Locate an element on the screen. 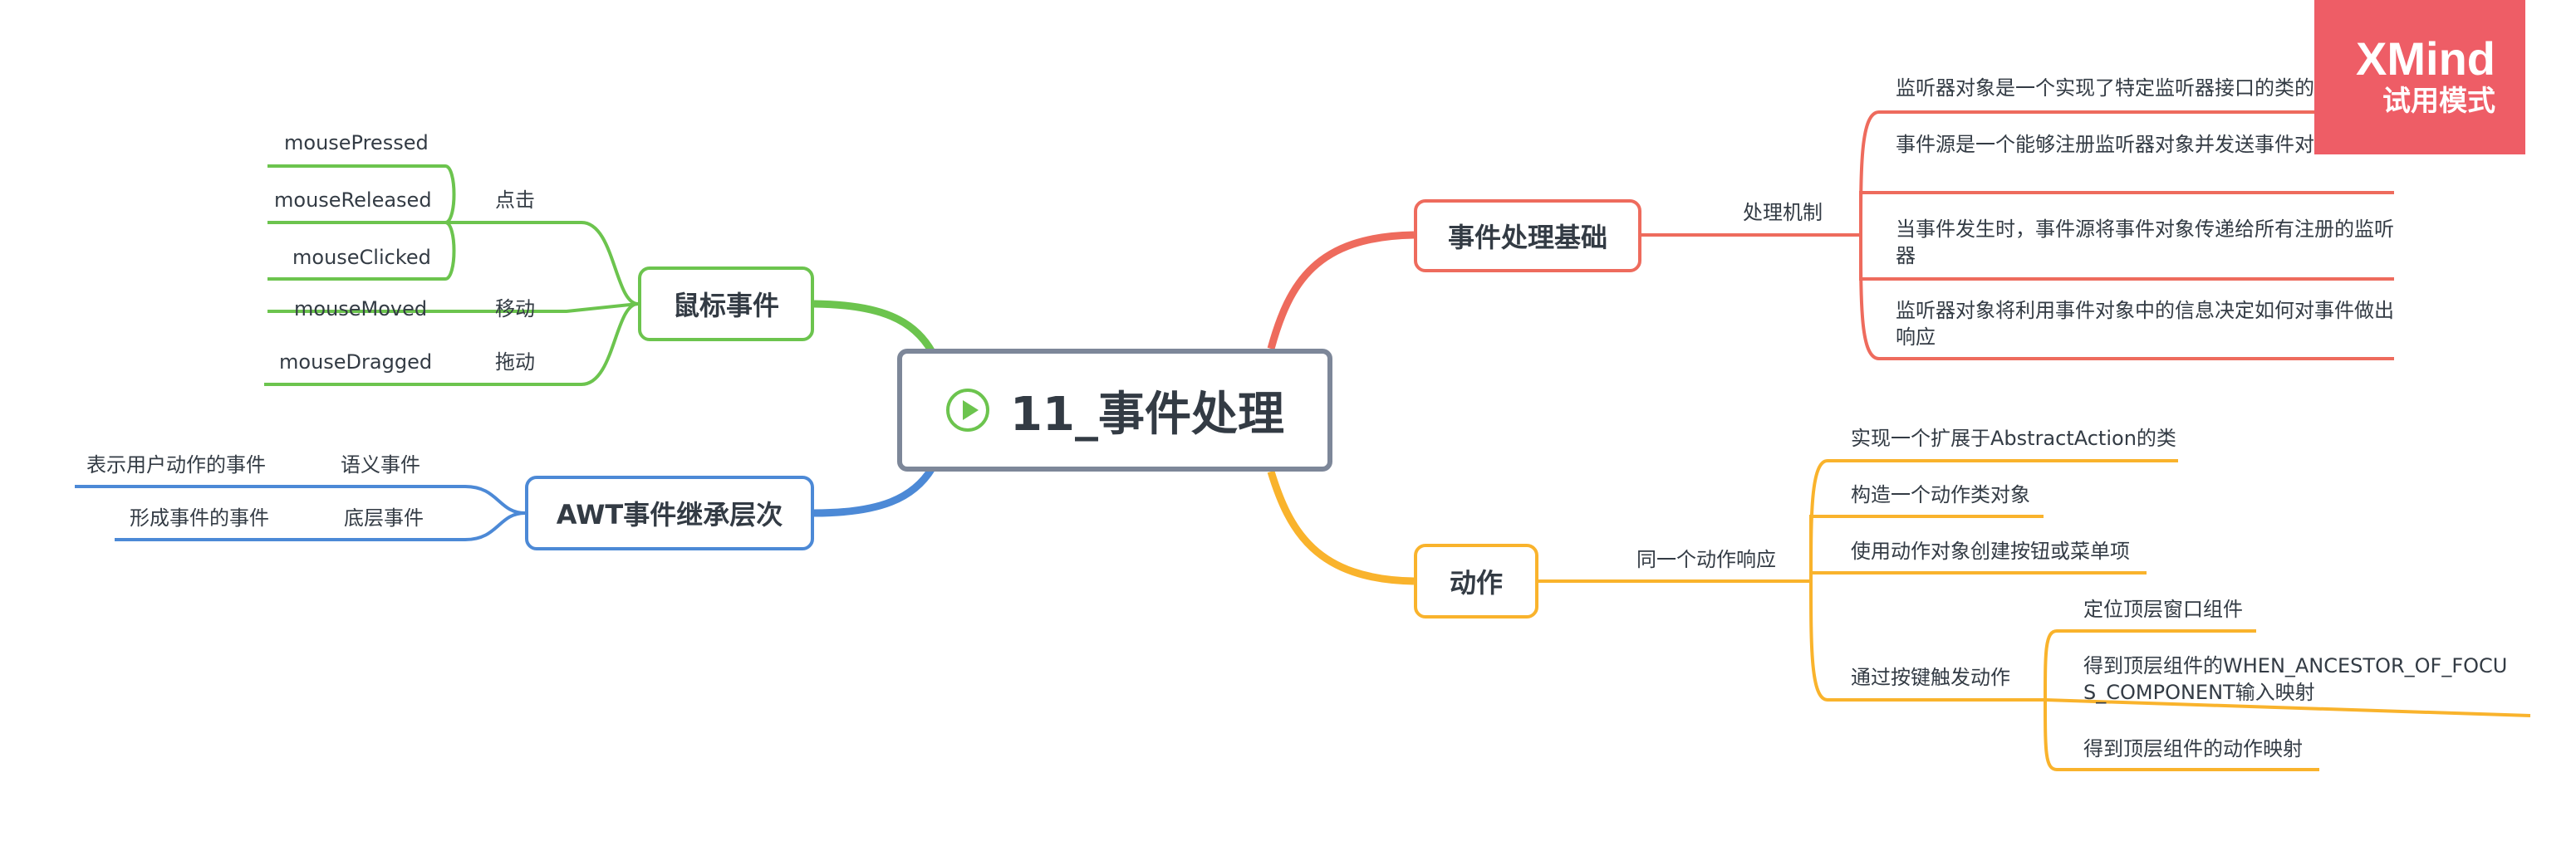  branch-line-action is located at coordinates (1341, 528).